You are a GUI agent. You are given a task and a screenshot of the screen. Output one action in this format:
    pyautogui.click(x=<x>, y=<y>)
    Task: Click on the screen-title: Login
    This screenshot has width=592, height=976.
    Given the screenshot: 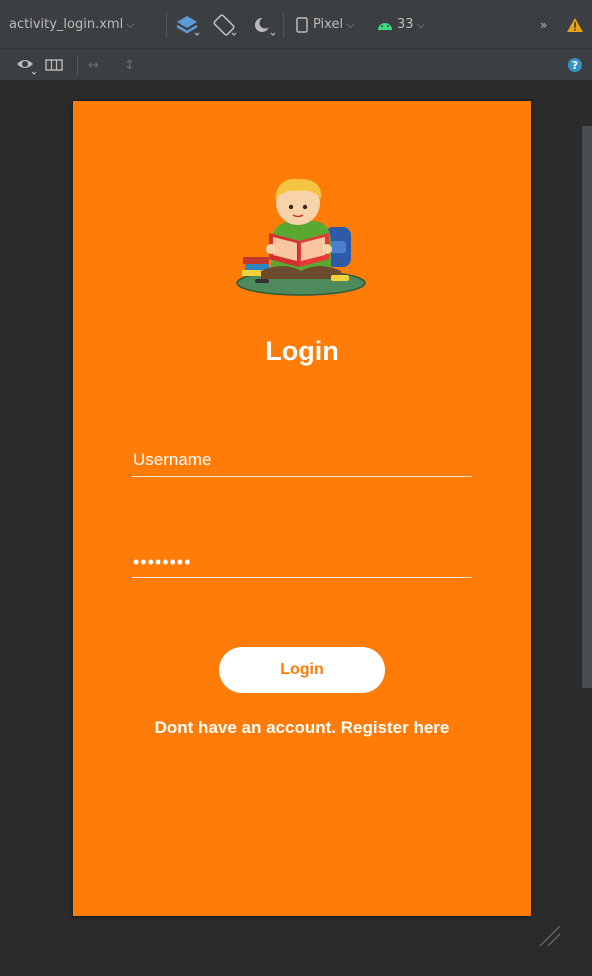 What is the action you would take?
    pyautogui.click(x=302, y=351)
    